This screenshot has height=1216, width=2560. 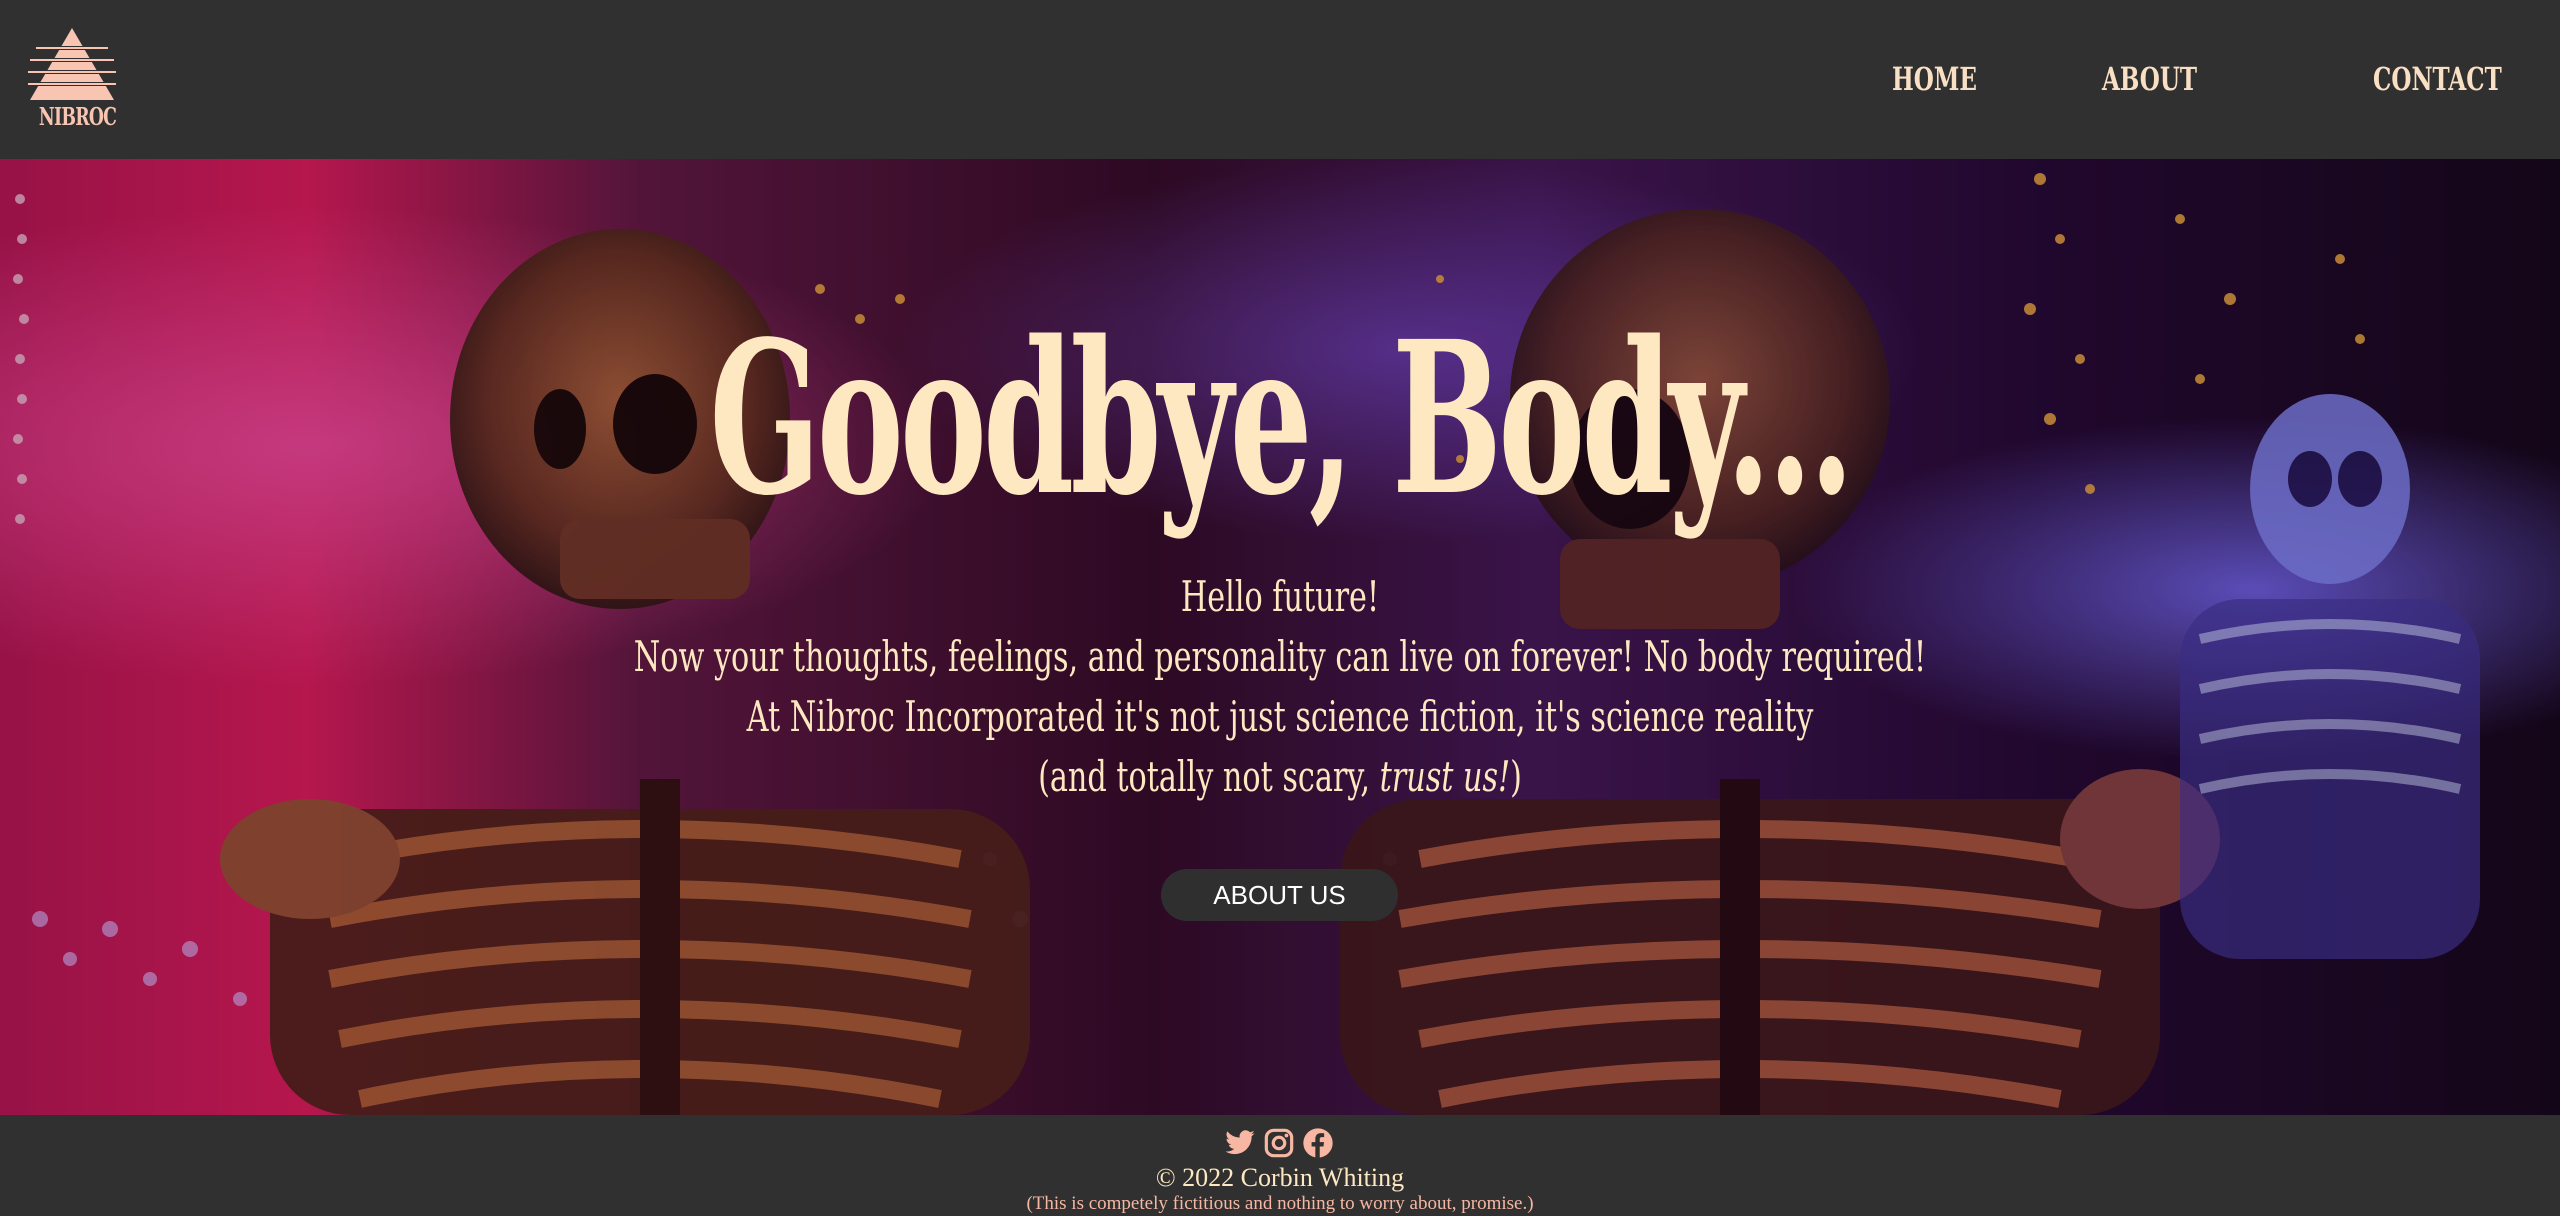 I want to click on social-links, so click(x=1280, y=1144).